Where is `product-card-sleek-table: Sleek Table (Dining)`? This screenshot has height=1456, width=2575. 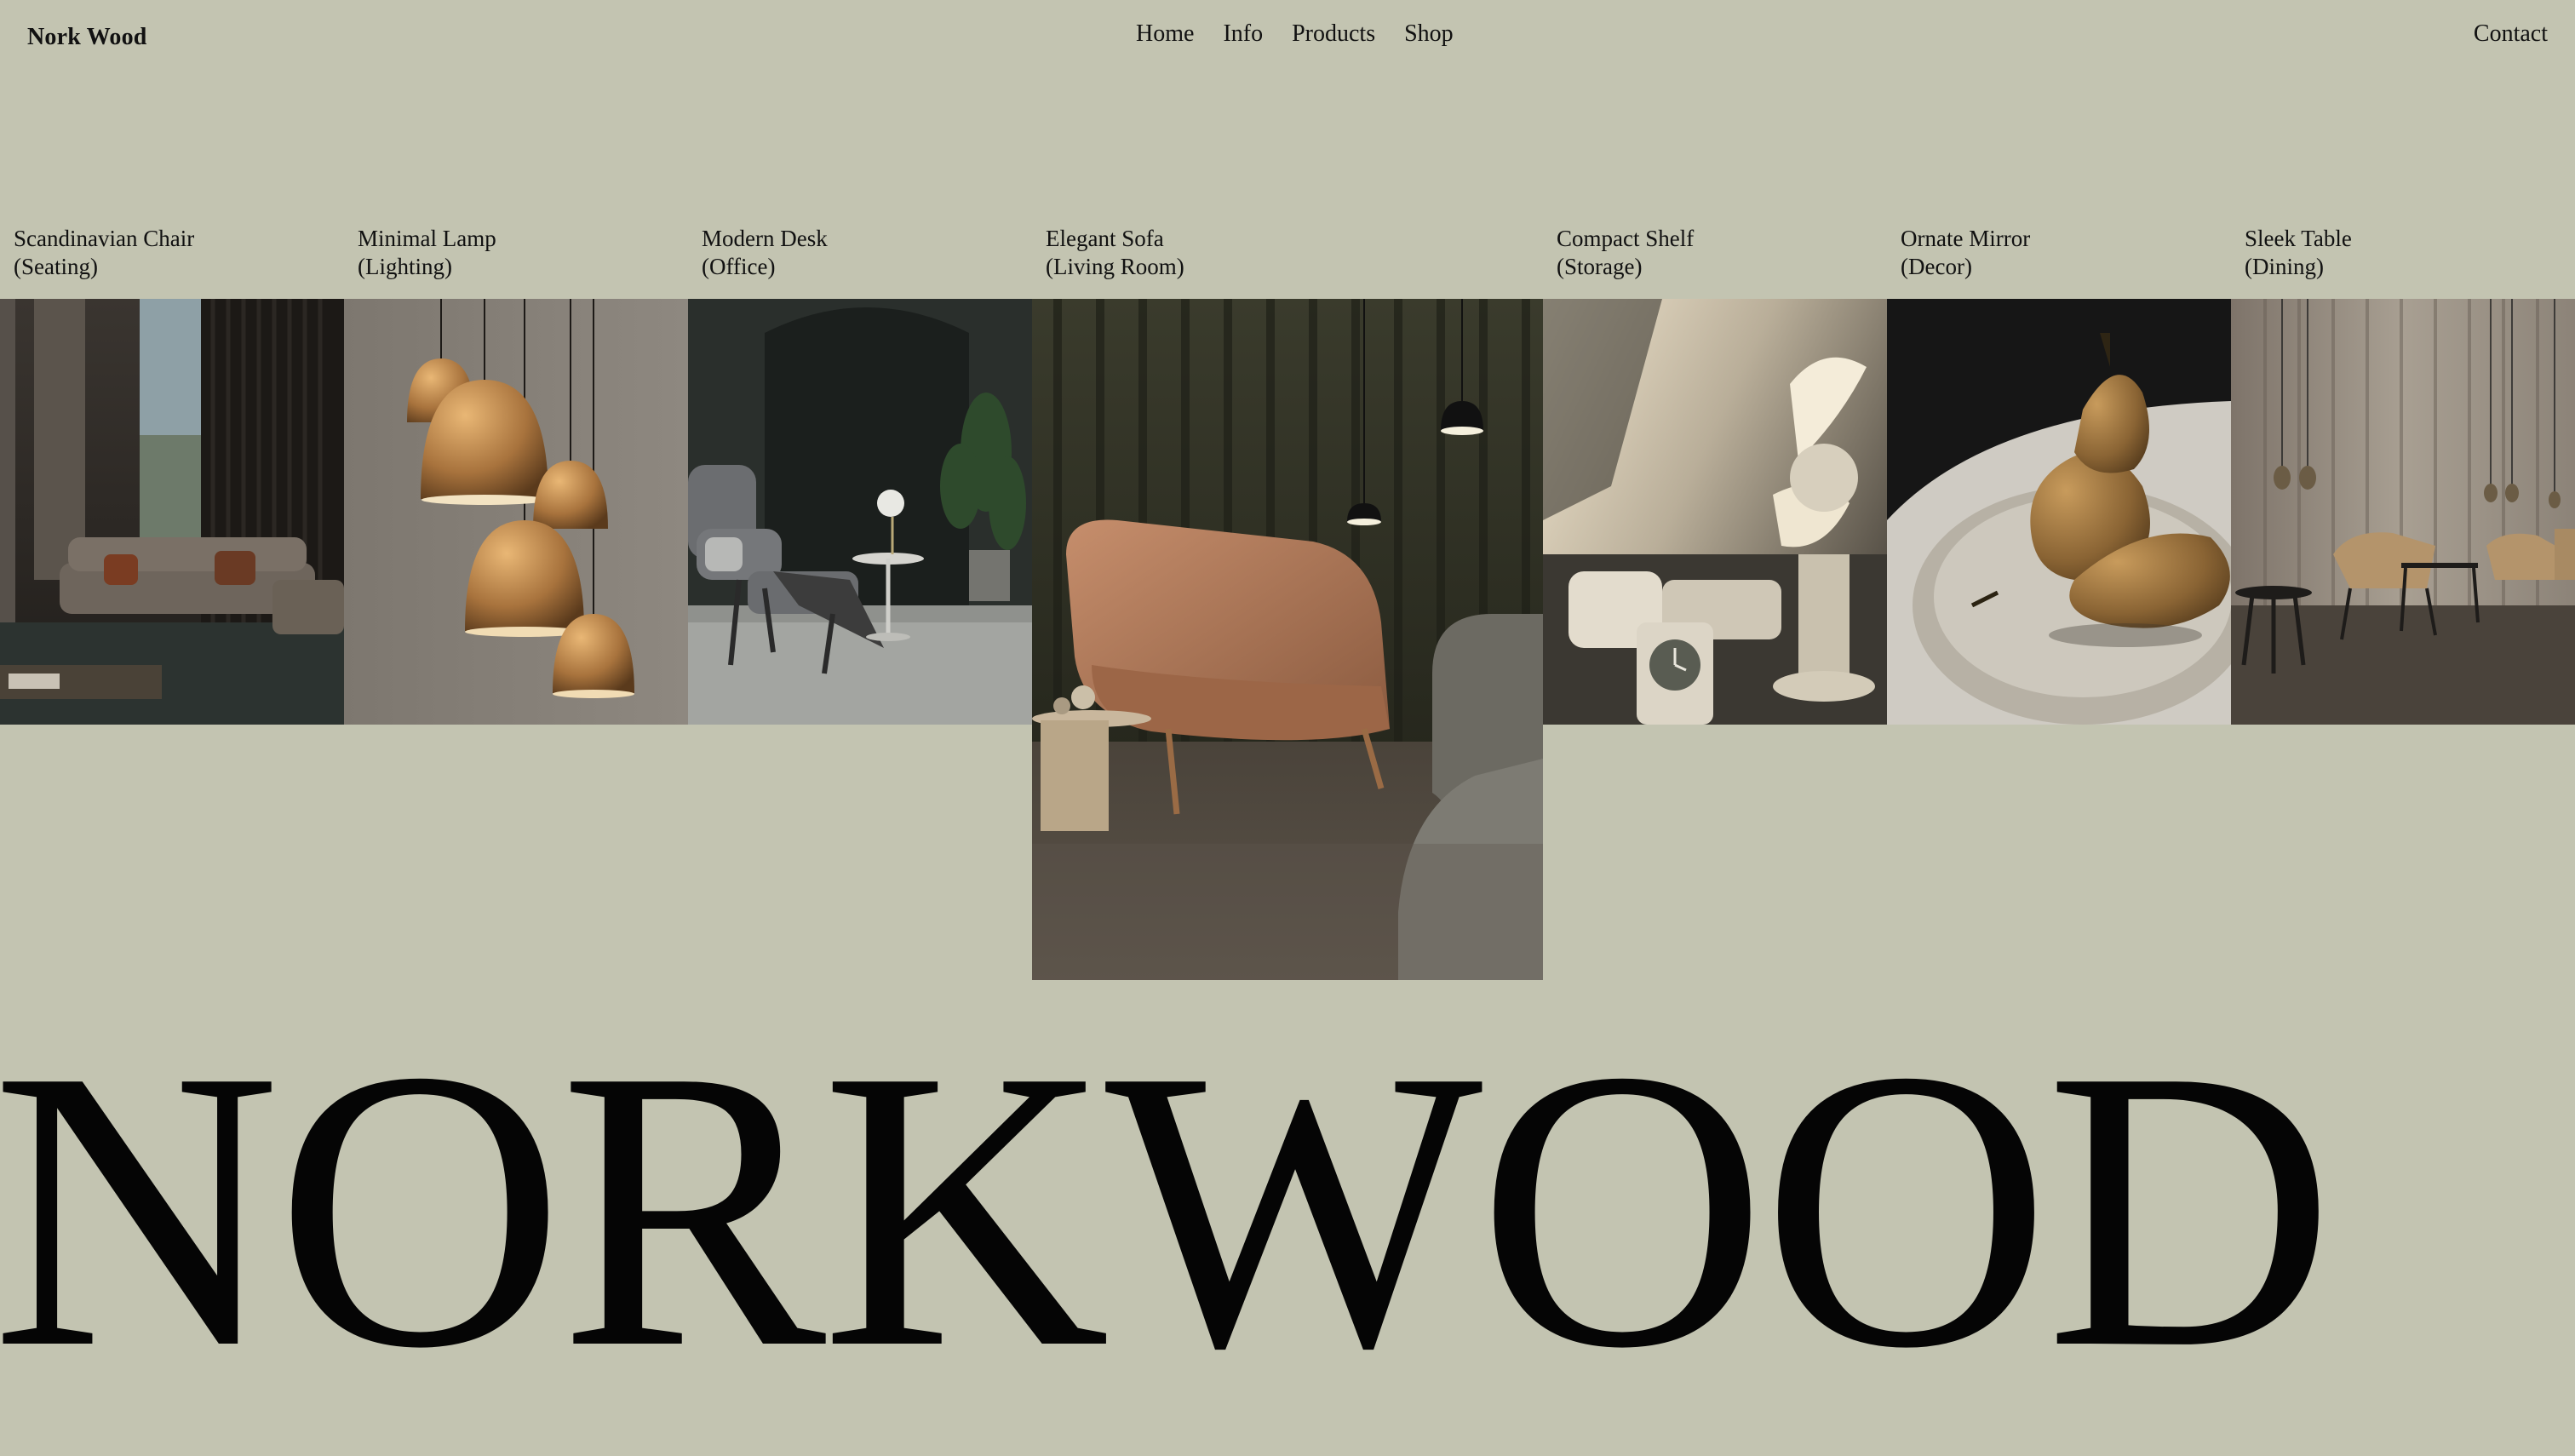
product-card-sleek-table: Sleek Table (Dining) is located at coordinates (2403, 475).